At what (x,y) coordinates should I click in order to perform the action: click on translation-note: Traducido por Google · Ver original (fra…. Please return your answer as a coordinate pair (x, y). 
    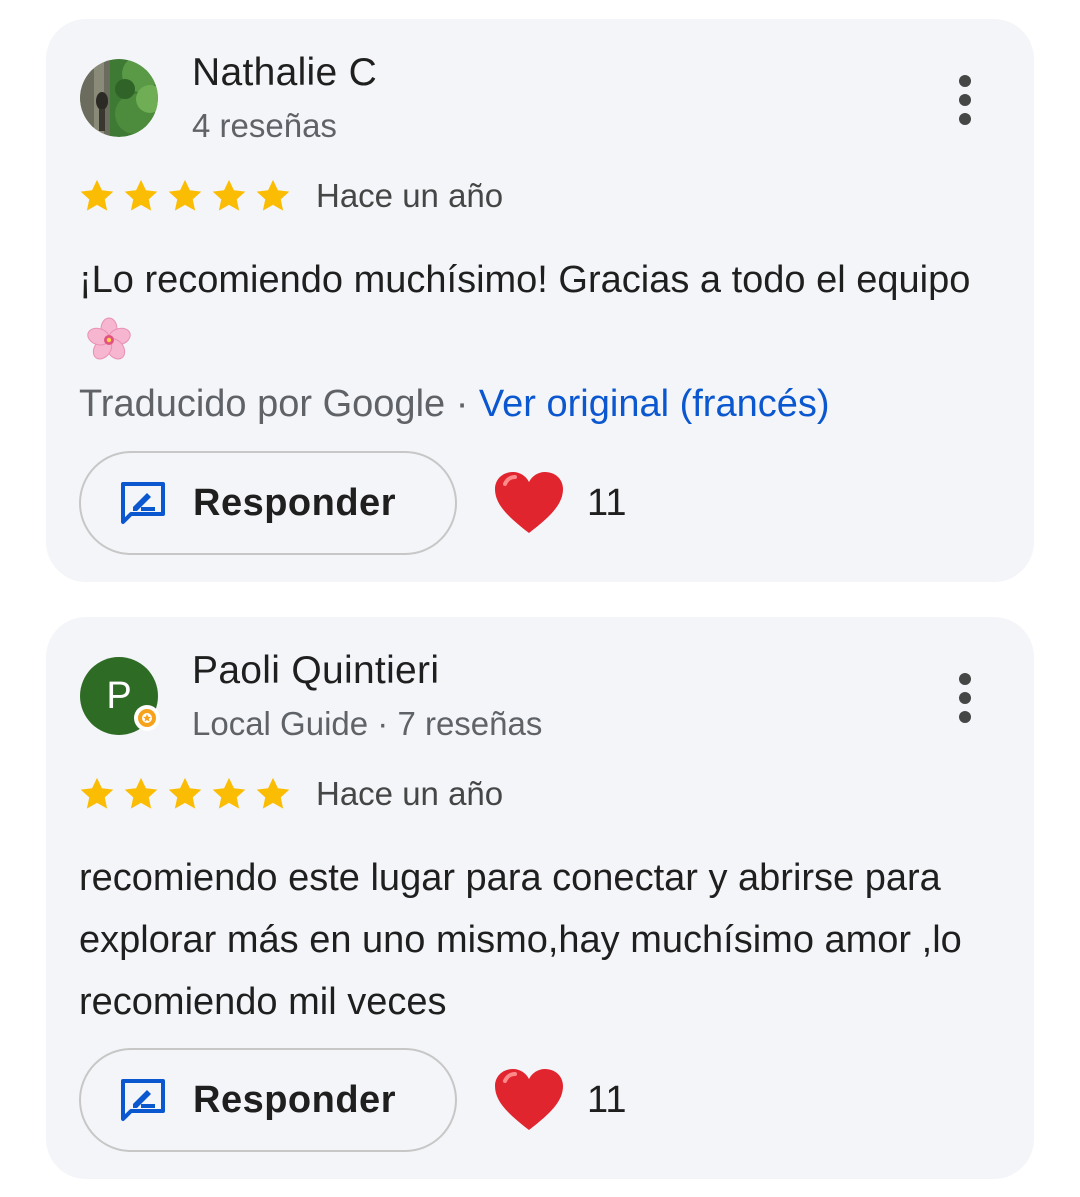
    Looking at the image, I should click on (454, 404).